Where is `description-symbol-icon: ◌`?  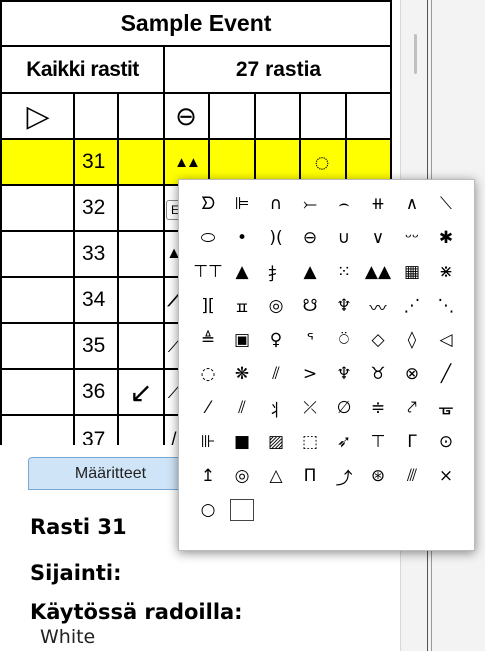
description-symbol-icon: ◌ is located at coordinates (208, 374).